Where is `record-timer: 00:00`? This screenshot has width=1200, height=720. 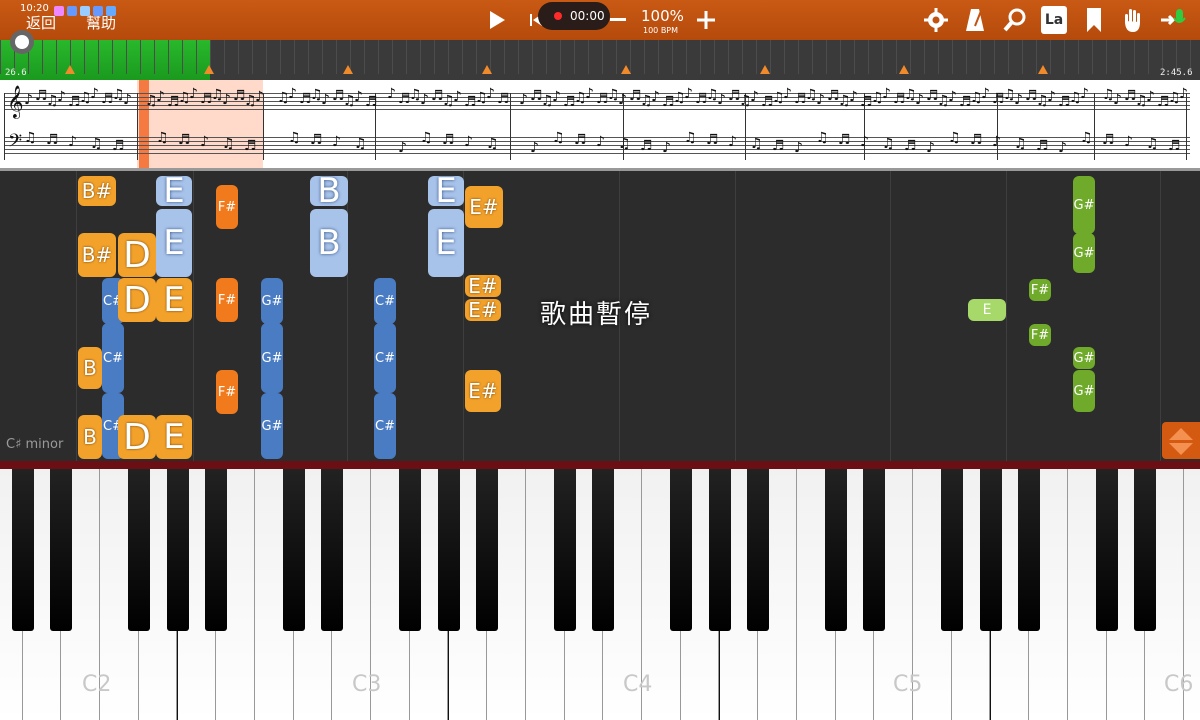 record-timer: 00:00 is located at coordinates (574, 16).